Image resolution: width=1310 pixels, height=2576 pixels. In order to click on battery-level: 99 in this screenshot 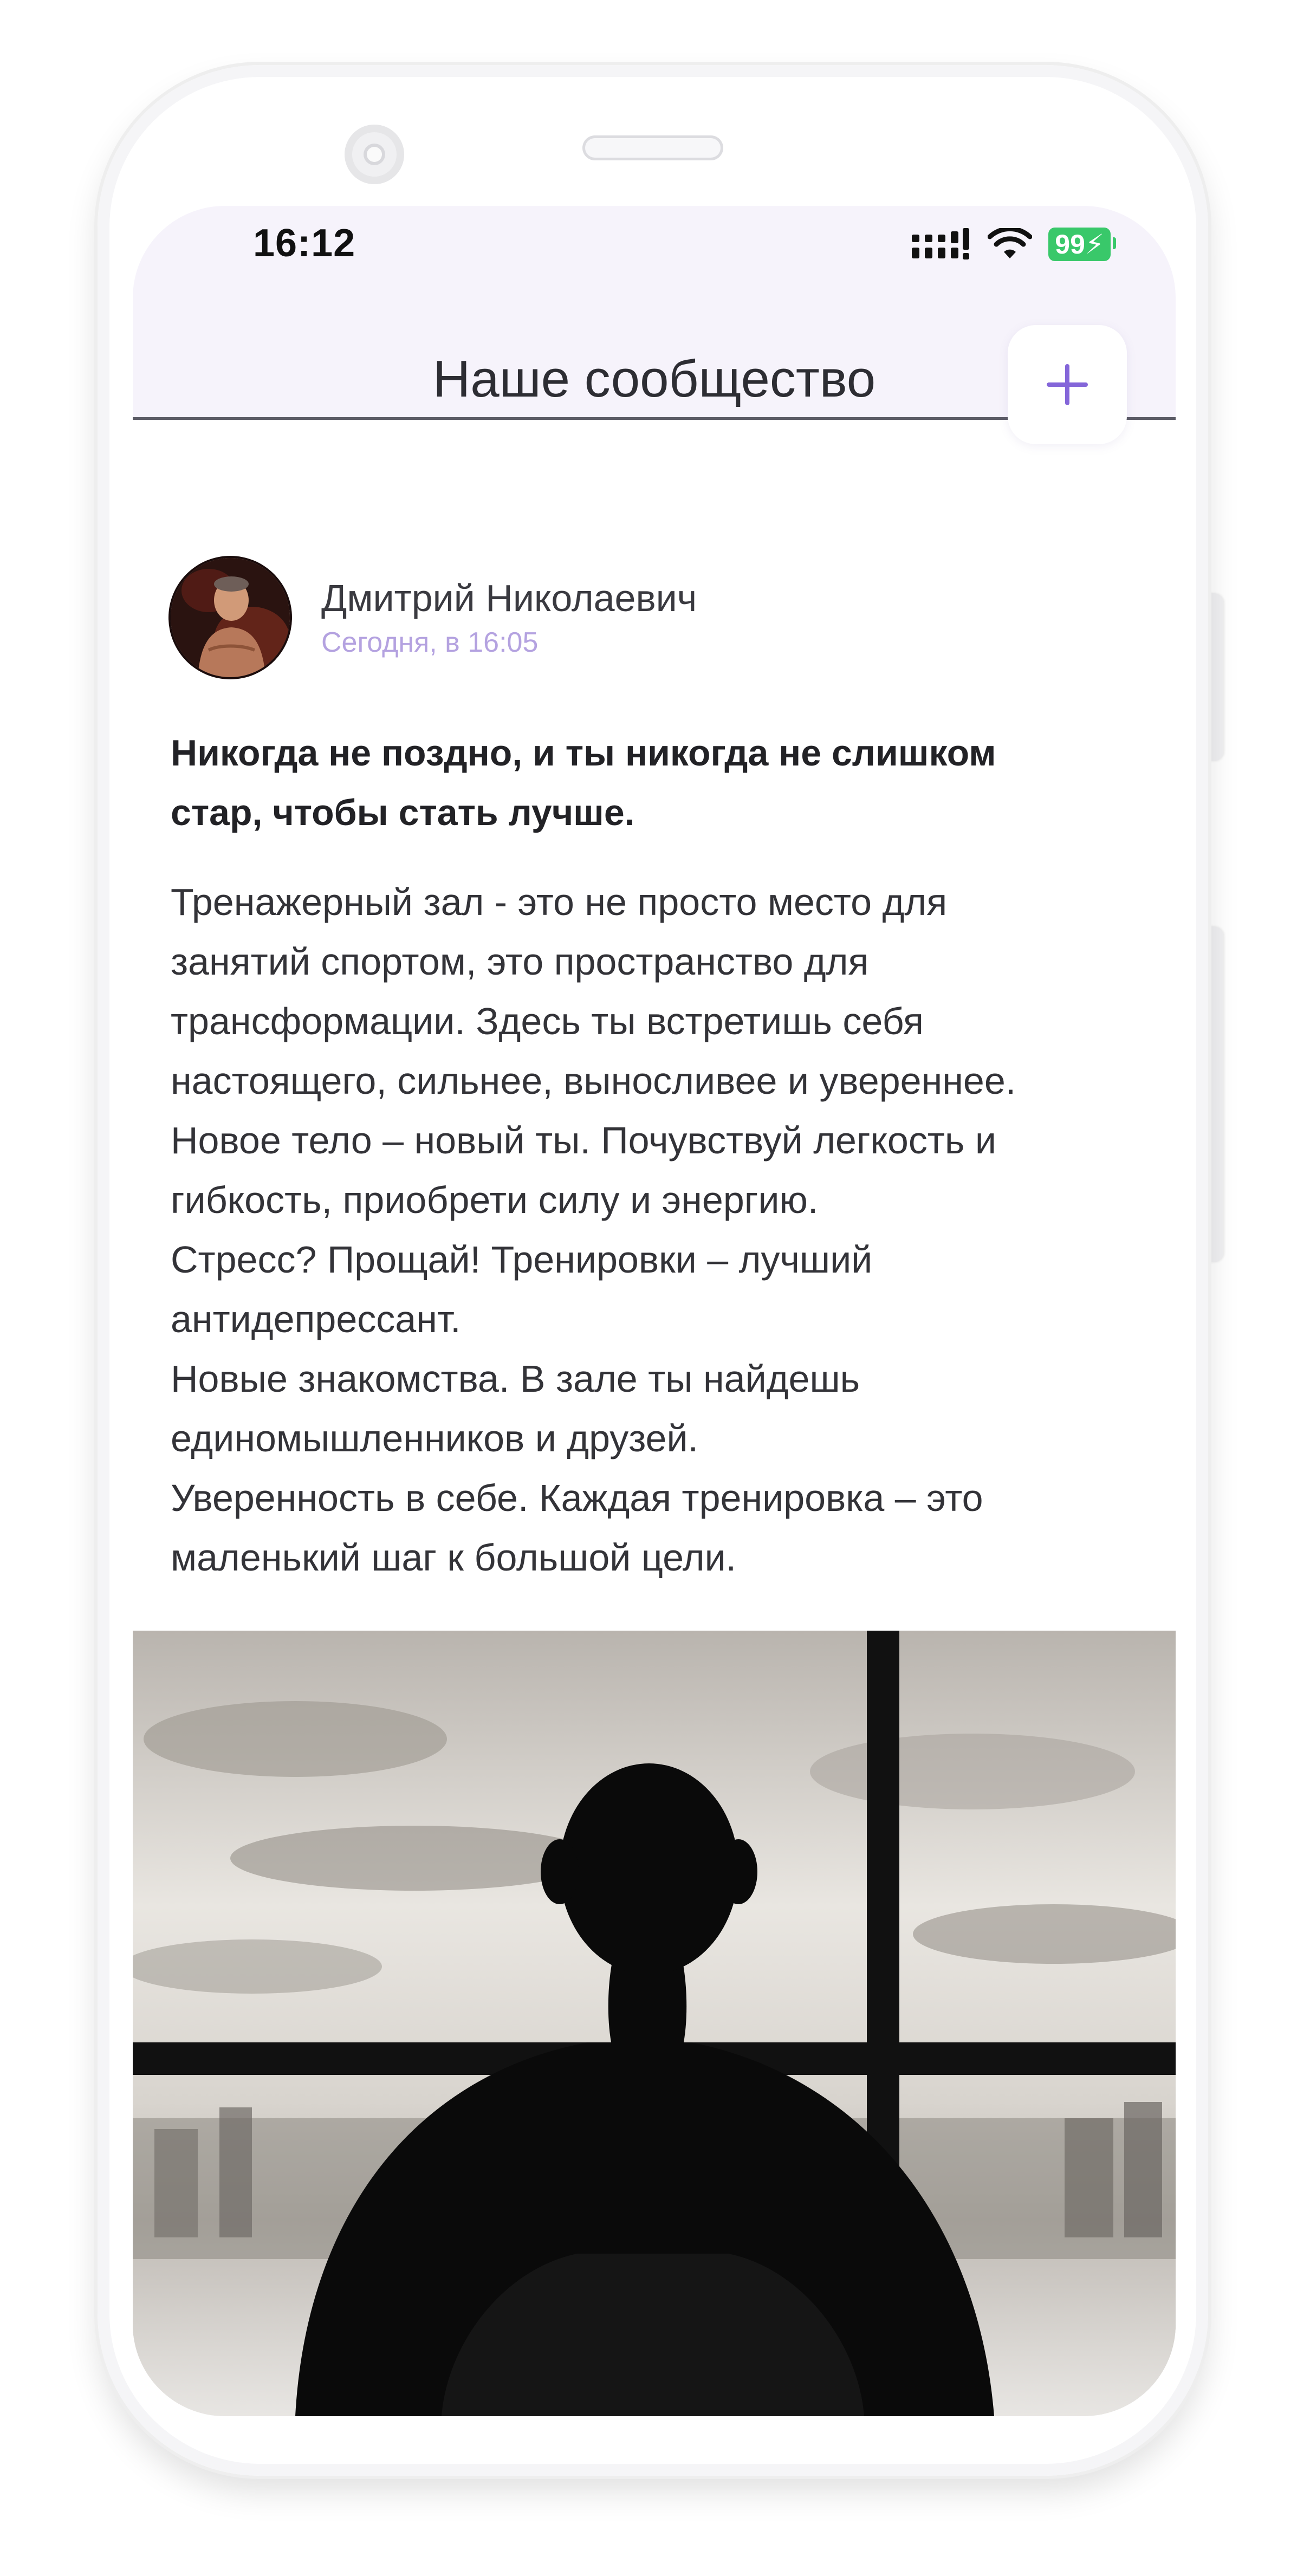, I will do `click(1070, 244)`.